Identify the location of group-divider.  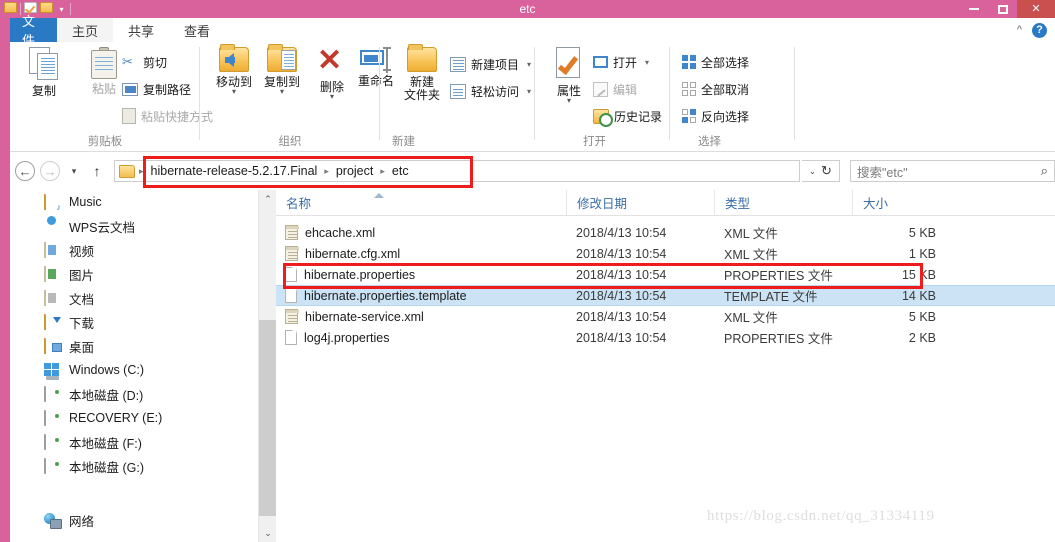
(794, 93).